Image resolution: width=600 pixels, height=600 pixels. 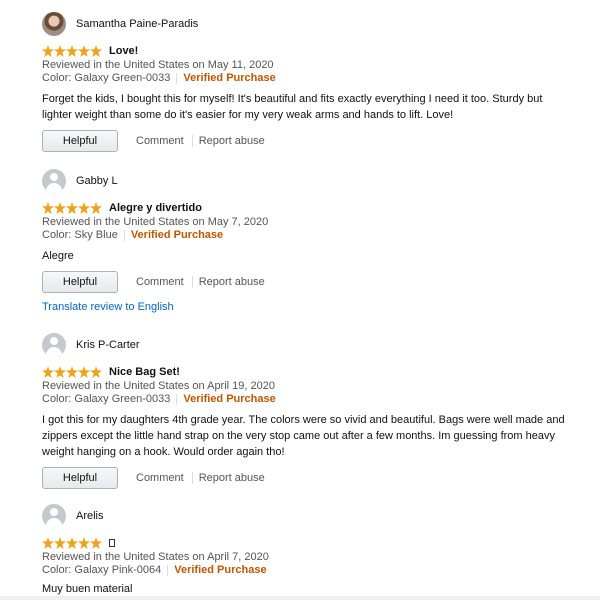 What do you see at coordinates (80, 235) in the screenshot?
I see `review-color: Color: Sky Blue` at bounding box center [80, 235].